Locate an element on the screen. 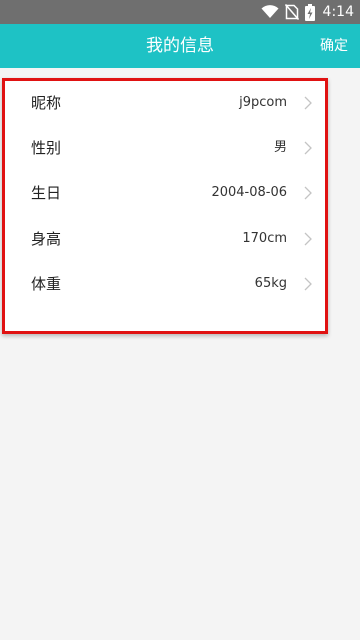 This screenshot has width=360, height=640. wifi-icon is located at coordinates (270, 12).